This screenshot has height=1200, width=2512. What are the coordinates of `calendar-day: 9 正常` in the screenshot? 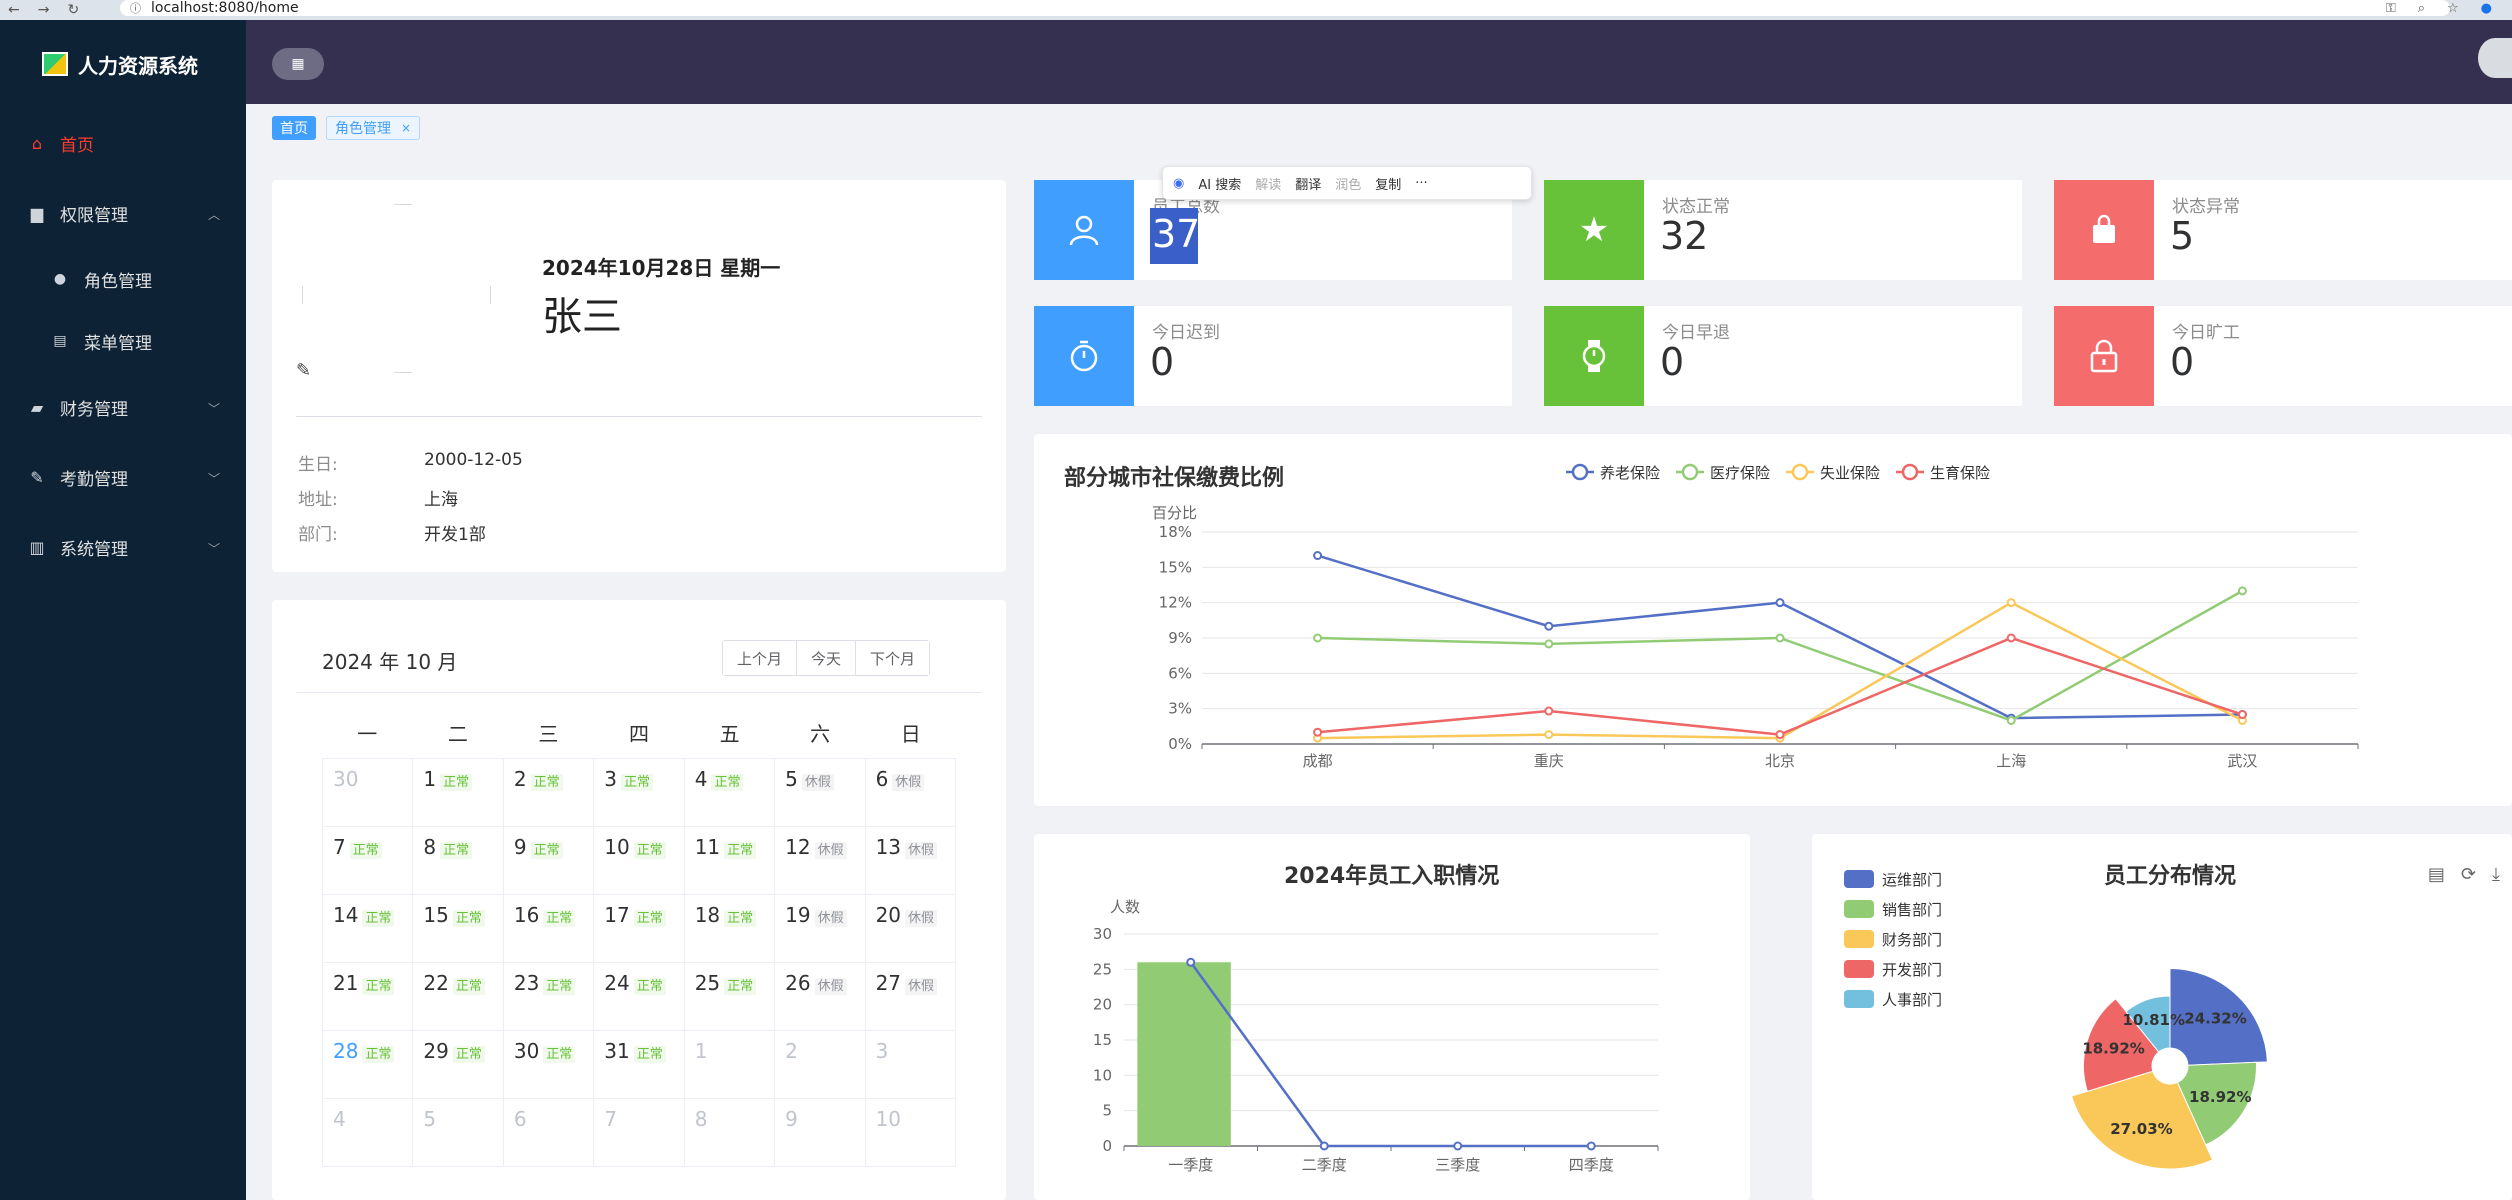 It's located at (549, 861).